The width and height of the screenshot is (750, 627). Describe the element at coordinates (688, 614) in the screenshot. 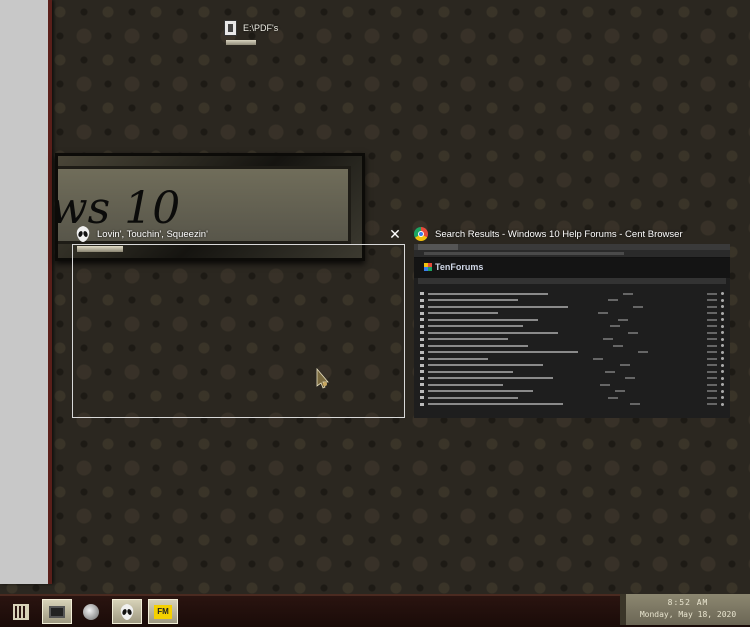

I see `clock-date: Monday, May 18, 2020` at that location.